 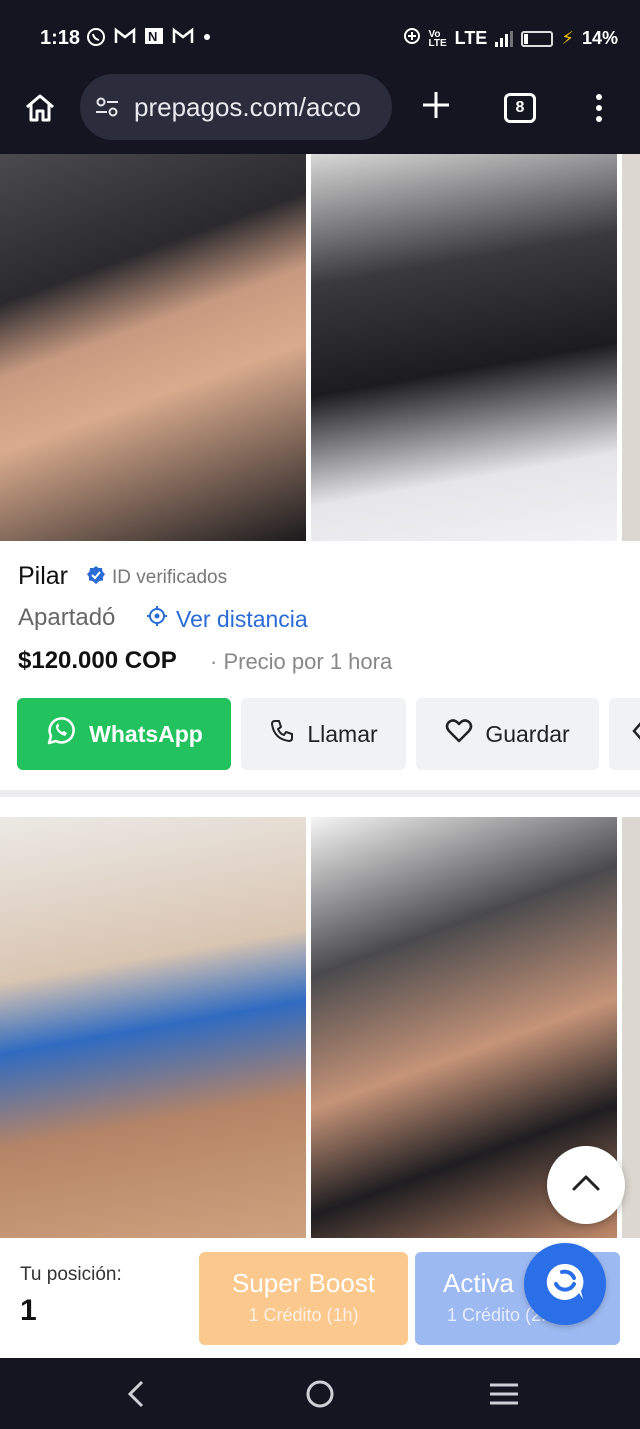 I want to click on home-nav-icon, so click(x=320, y=1394).